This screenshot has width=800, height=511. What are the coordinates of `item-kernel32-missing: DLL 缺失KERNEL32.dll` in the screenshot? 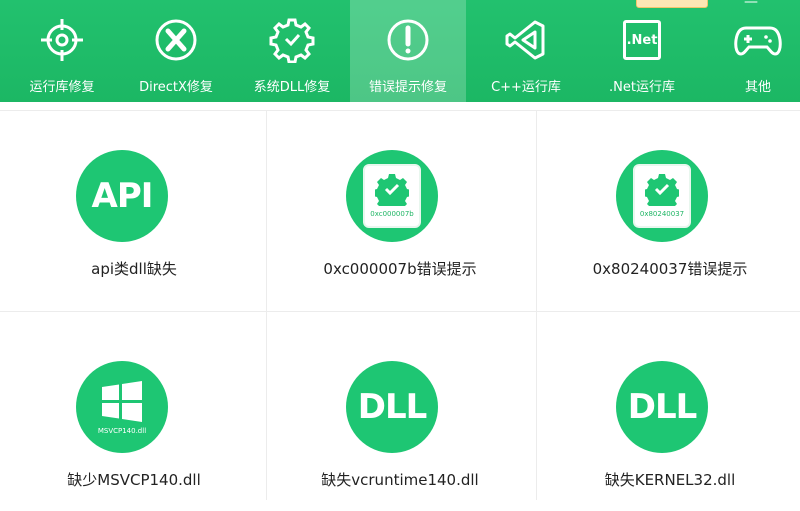 It's located at (668, 411).